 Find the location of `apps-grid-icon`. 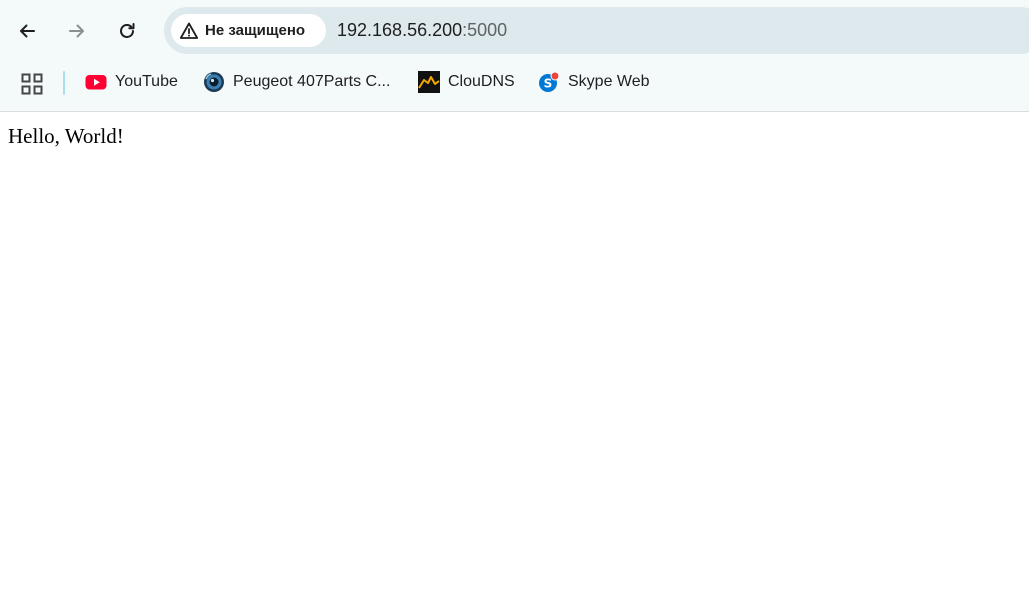

apps-grid-icon is located at coordinates (32, 84).